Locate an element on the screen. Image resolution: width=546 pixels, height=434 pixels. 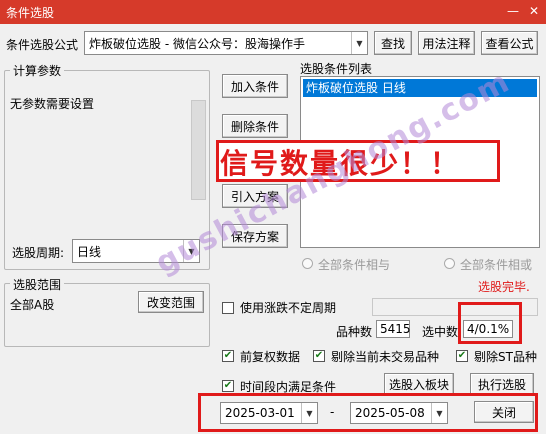
view-formula-button: 查看公式 is located at coordinates (509, 43).